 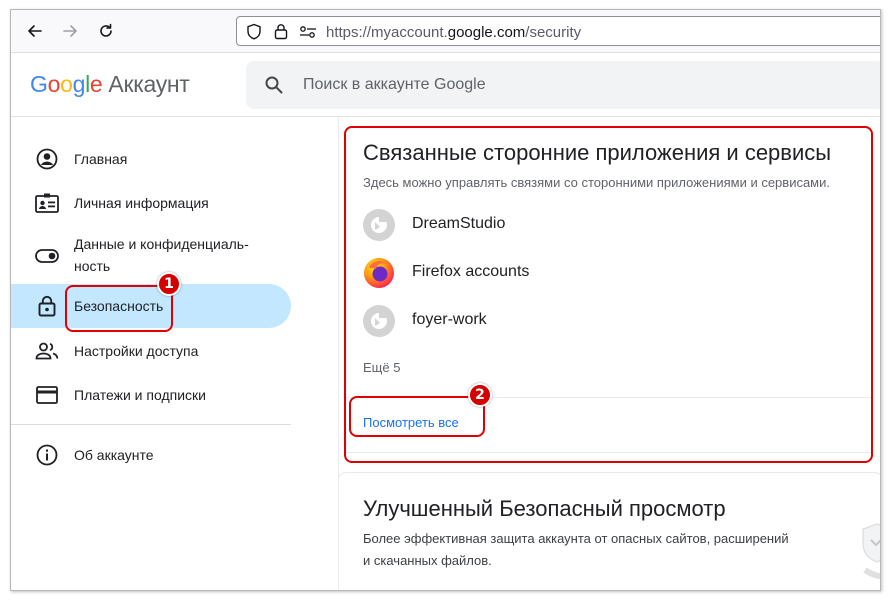 What do you see at coordinates (47, 455) in the screenshot?
I see `info-icon` at bounding box center [47, 455].